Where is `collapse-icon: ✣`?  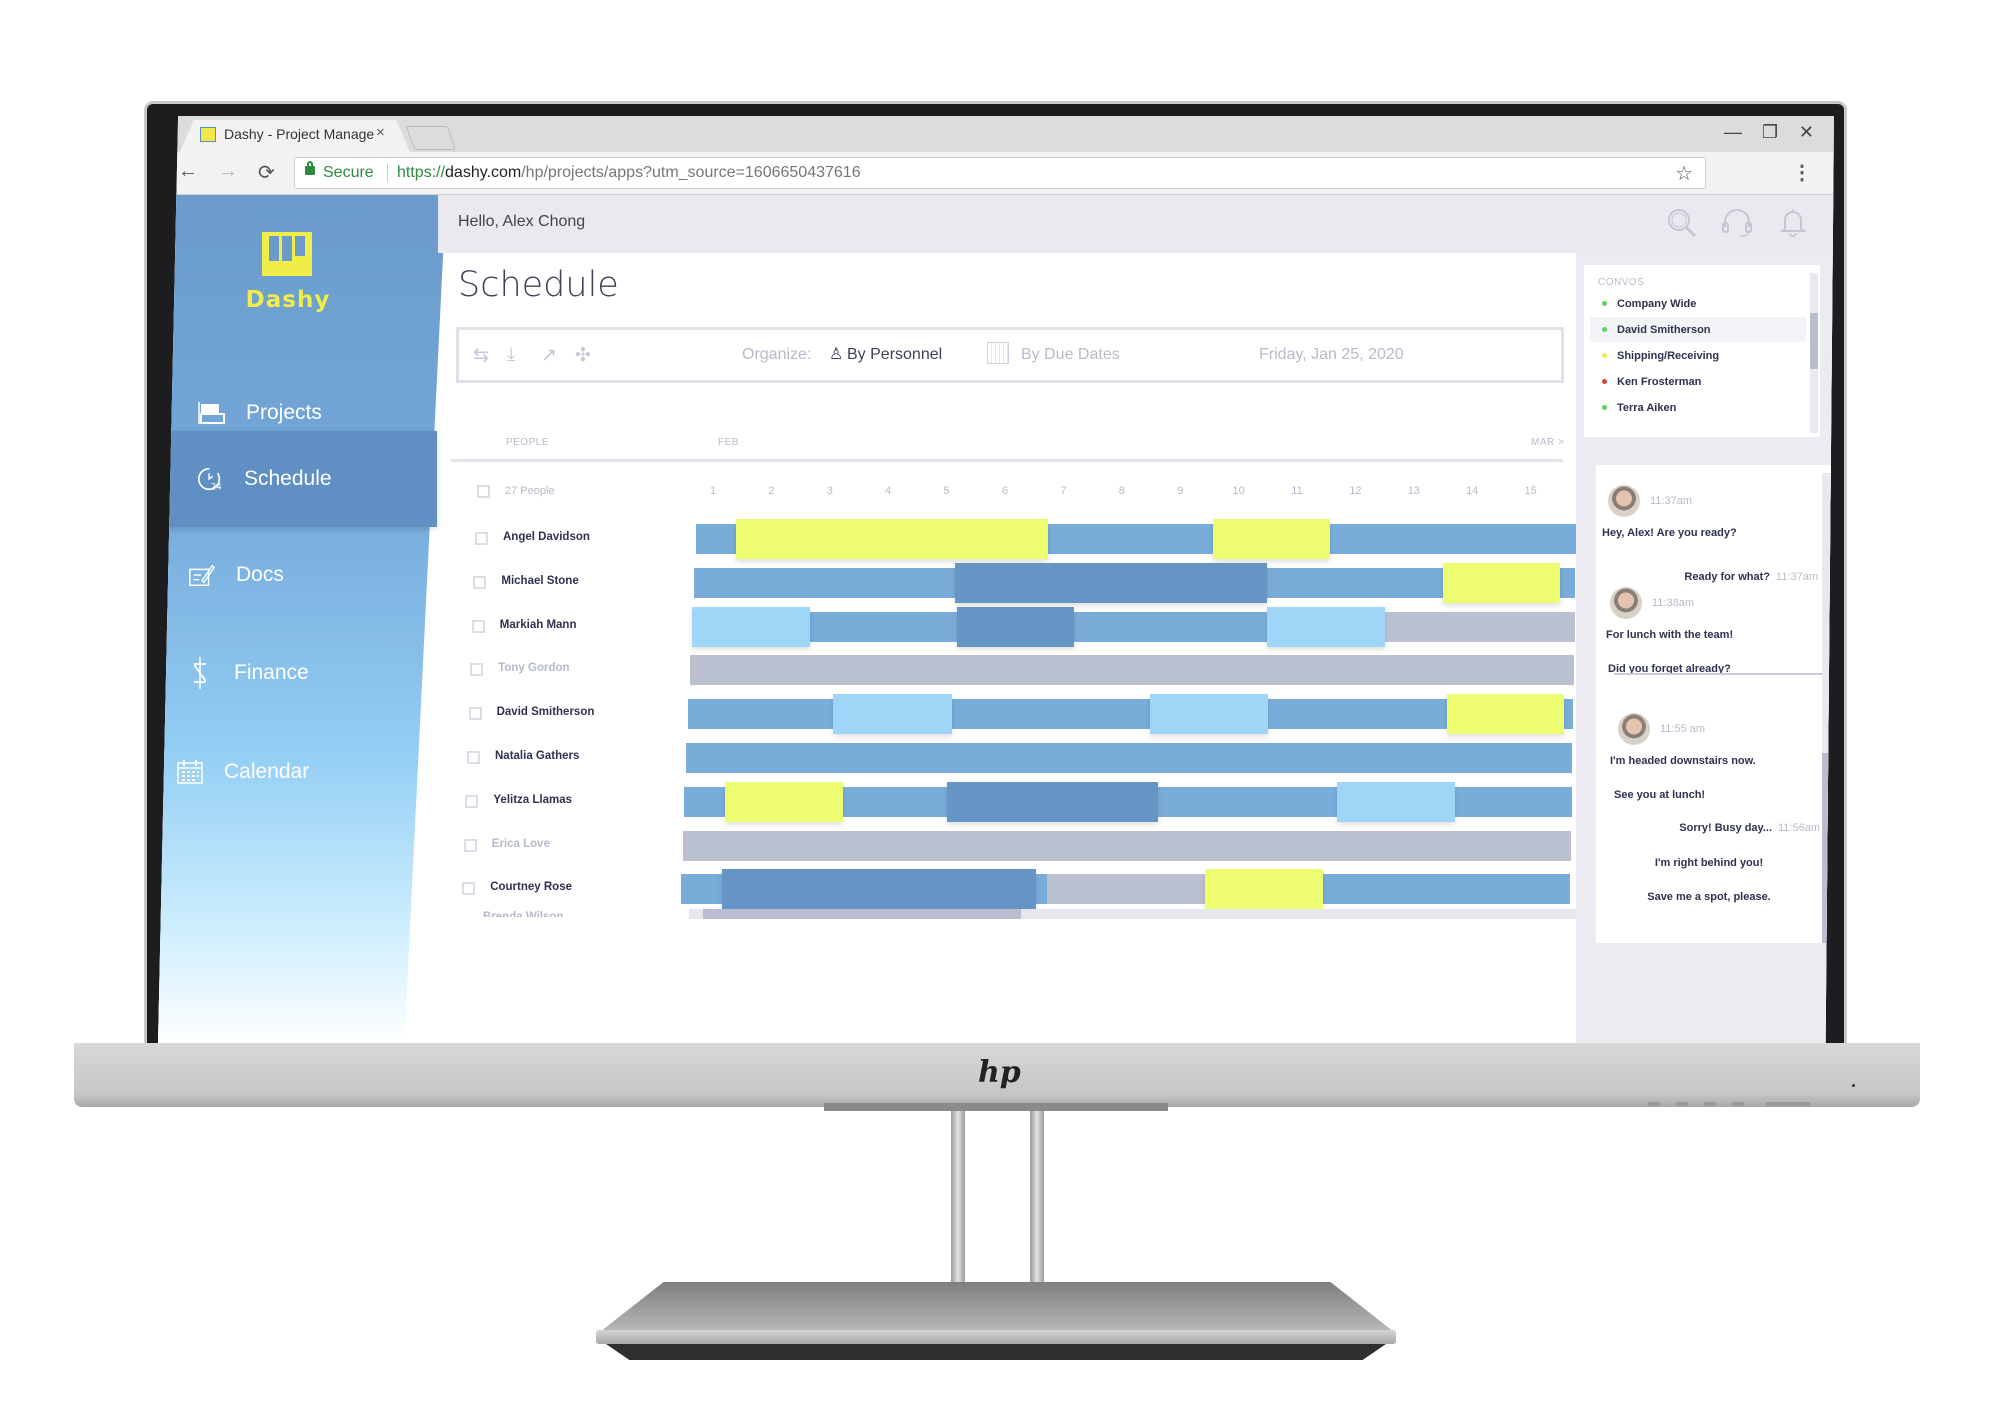
collapse-icon: ✣ is located at coordinates (583, 355).